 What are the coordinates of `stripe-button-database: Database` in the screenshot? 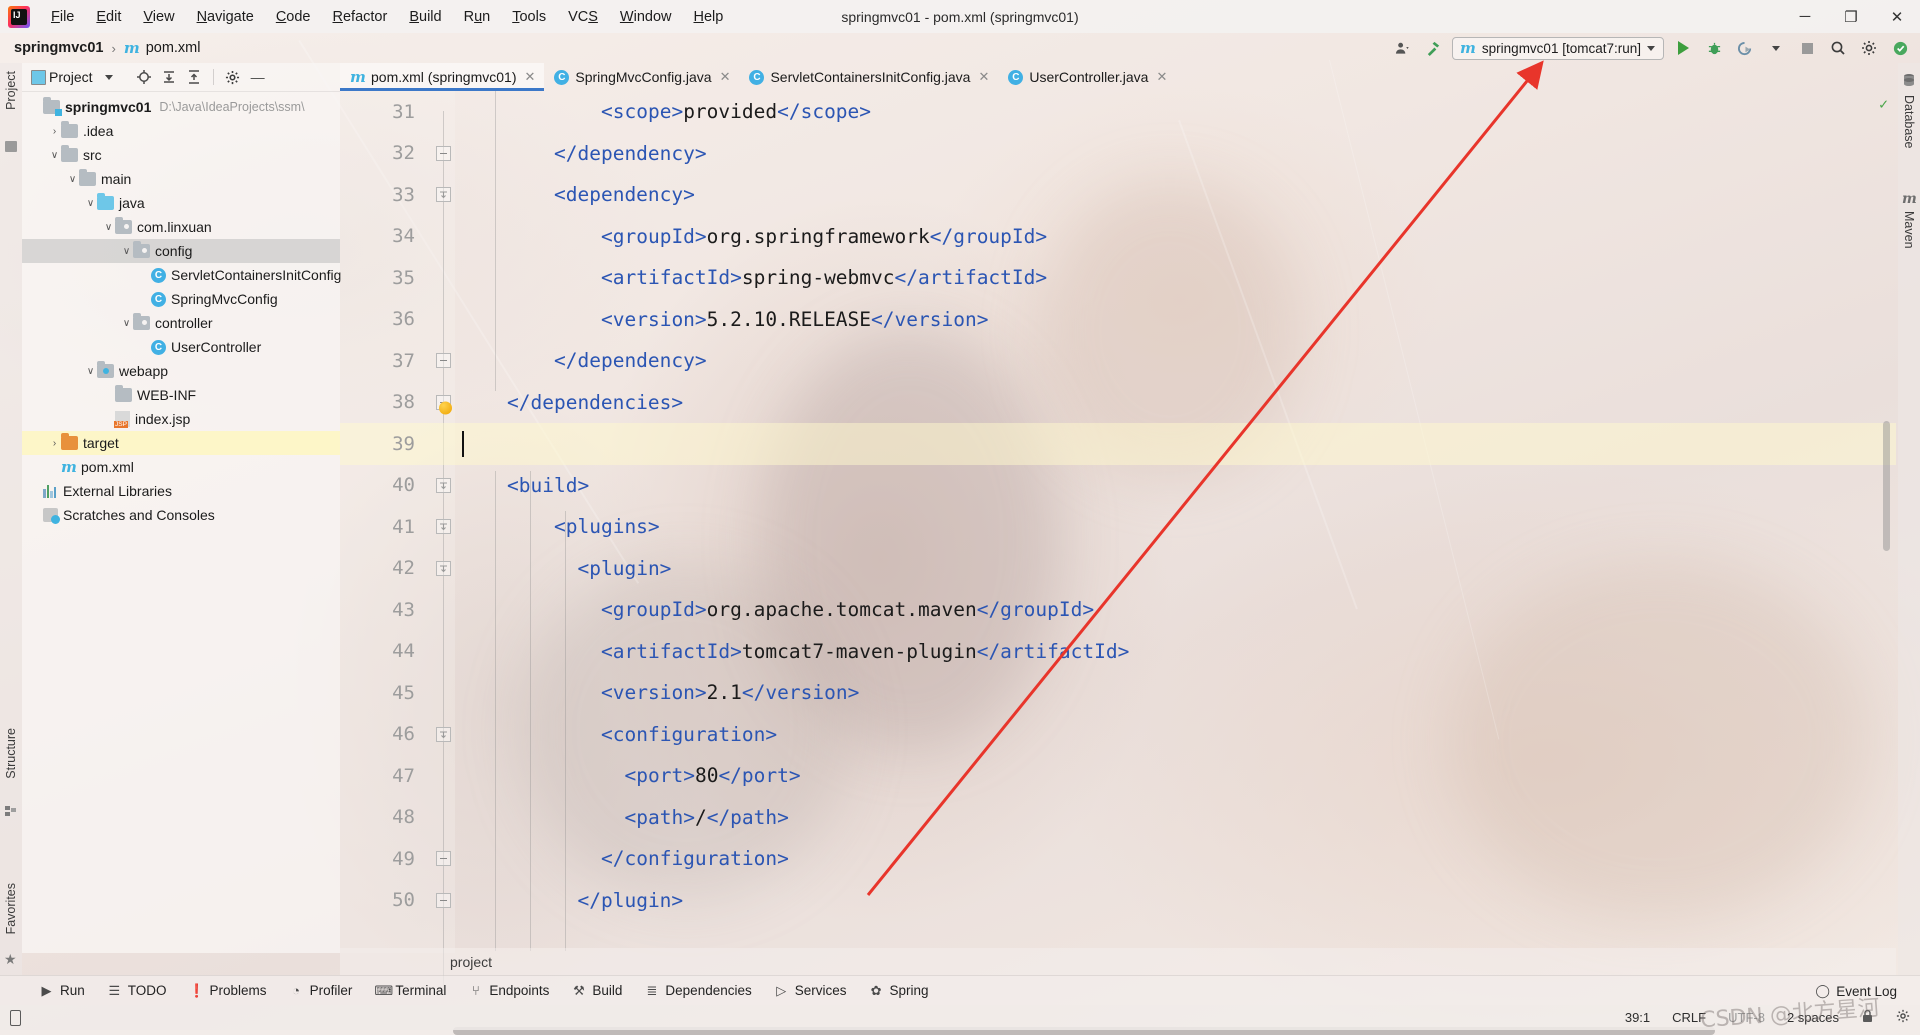 It's located at (1909, 122).